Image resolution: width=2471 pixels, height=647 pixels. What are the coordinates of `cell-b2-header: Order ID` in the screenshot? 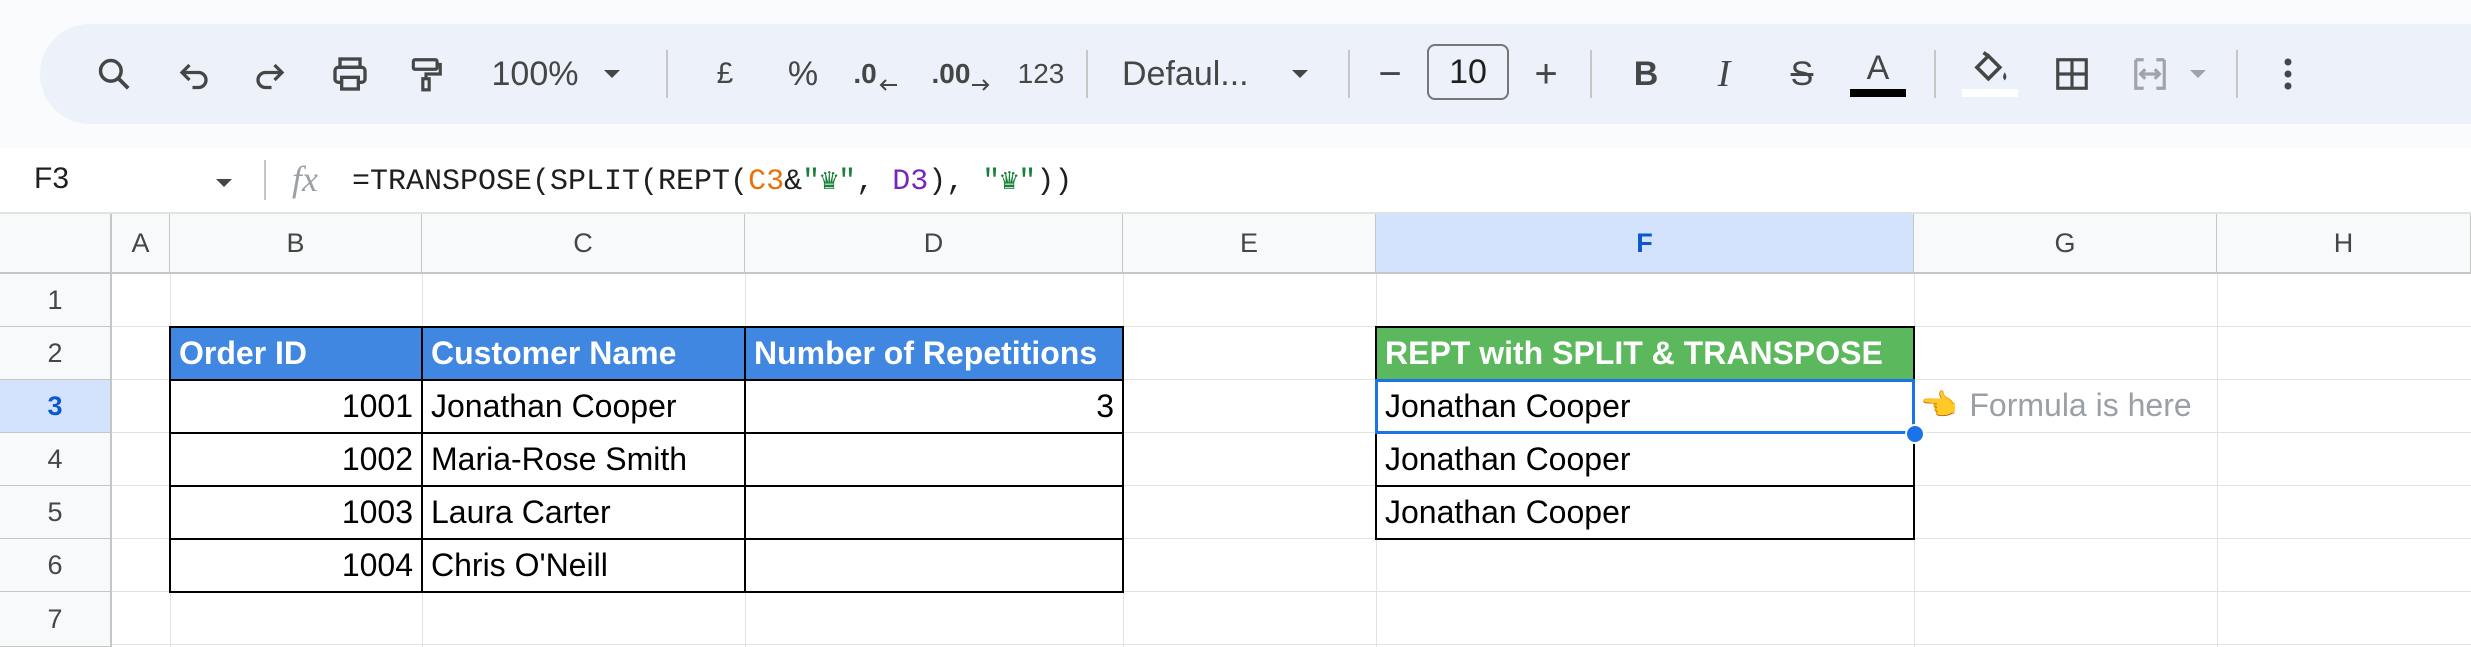 It's located at (296, 353).